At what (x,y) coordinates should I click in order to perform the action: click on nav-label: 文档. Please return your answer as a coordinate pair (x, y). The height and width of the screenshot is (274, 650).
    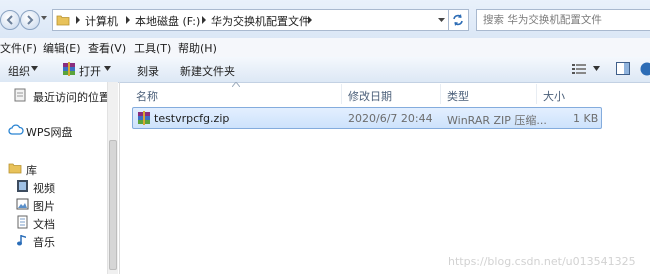
    Looking at the image, I should click on (44, 224).